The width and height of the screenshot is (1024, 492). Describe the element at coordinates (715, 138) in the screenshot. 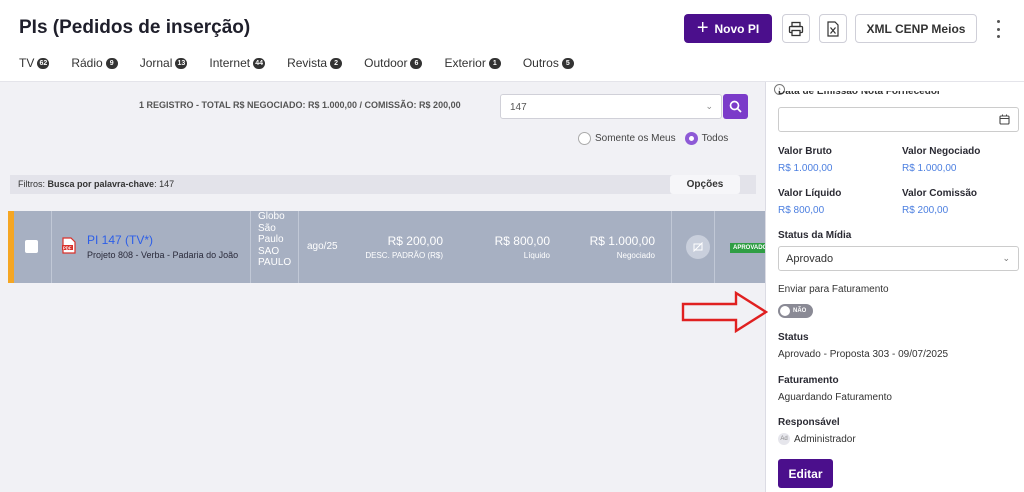

I see `radio-all-label: Todos` at that location.